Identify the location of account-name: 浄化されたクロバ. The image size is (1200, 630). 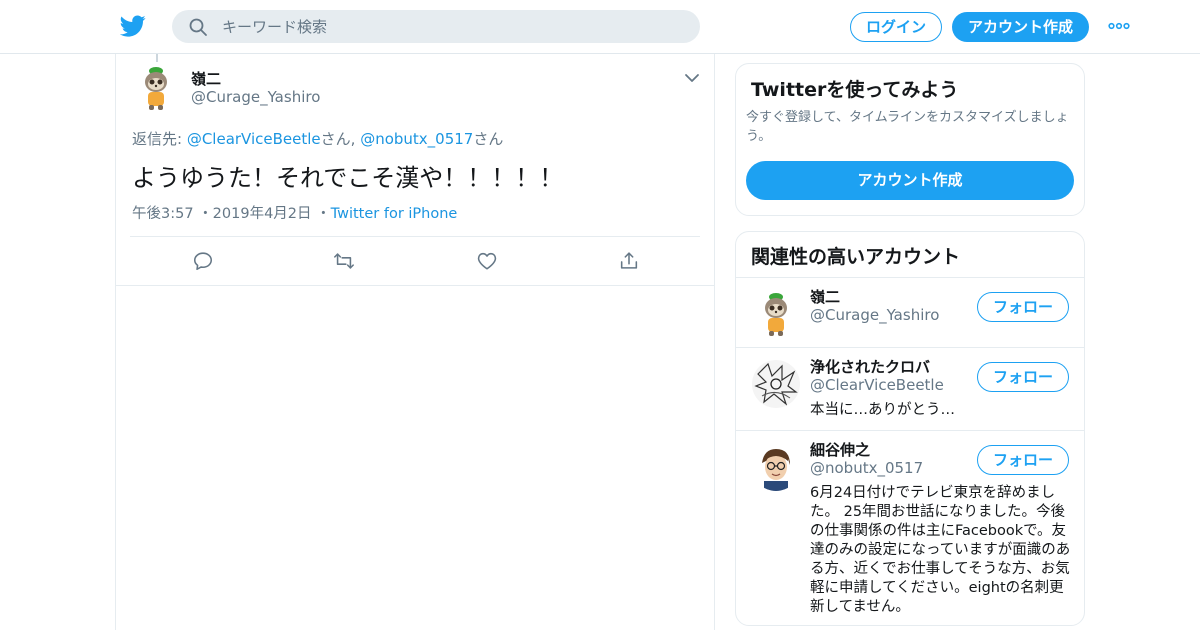
(870, 366).